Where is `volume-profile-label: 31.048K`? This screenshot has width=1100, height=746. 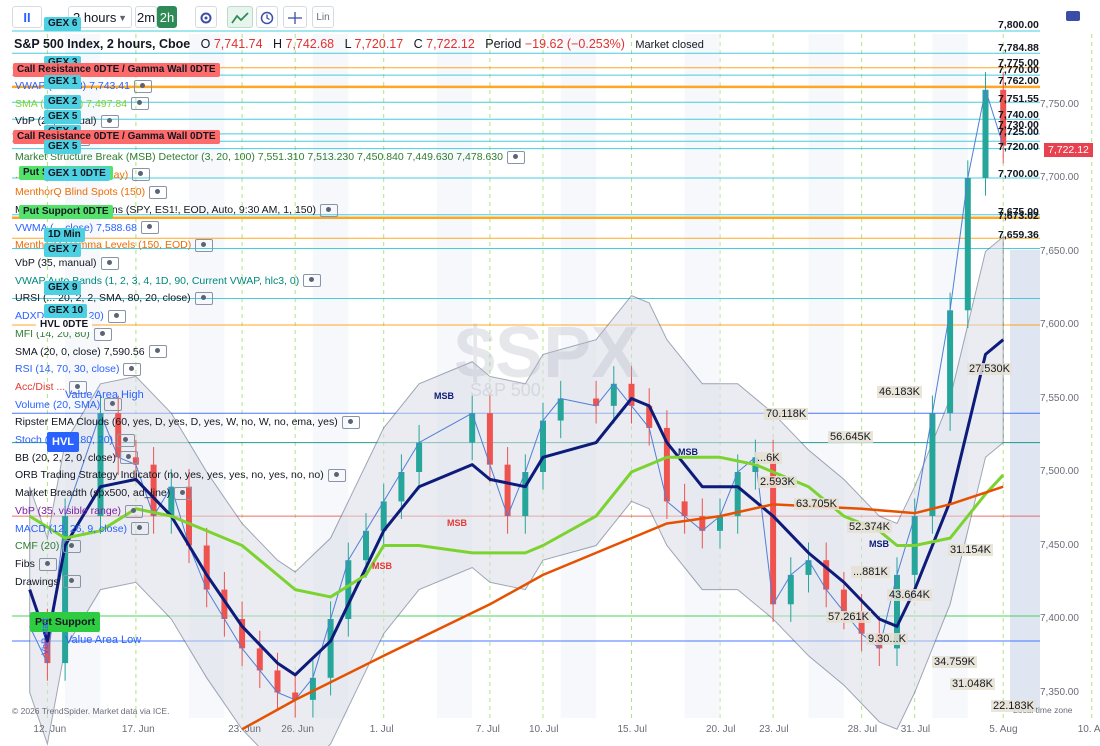 volume-profile-label: 31.048K is located at coordinates (972, 684).